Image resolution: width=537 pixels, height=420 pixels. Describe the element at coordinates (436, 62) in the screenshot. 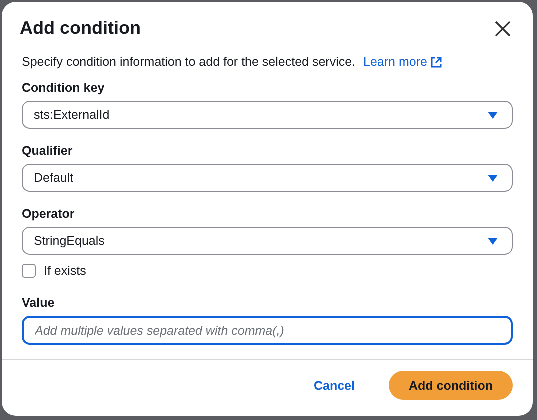

I see `external-link-icon` at that location.